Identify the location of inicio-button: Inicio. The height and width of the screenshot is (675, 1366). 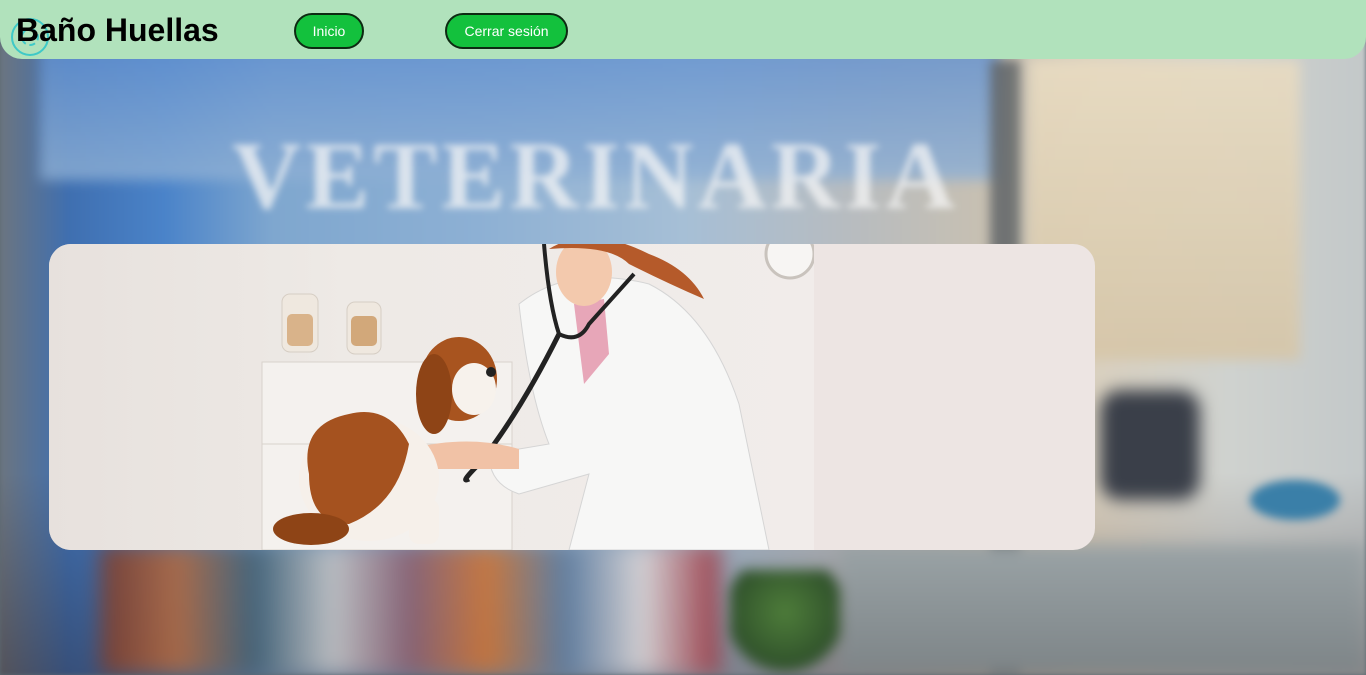
(329, 31).